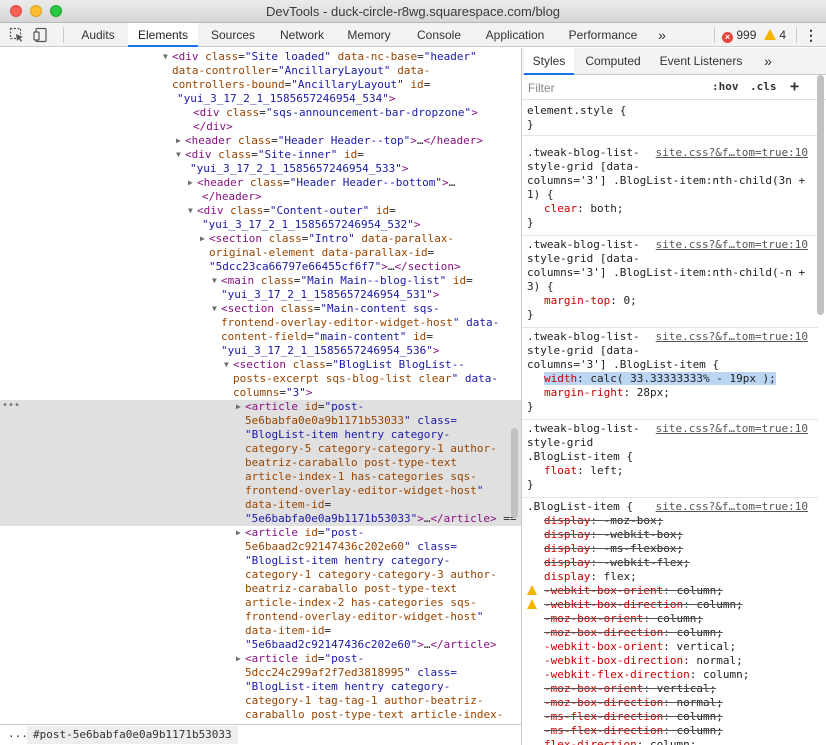 The height and width of the screenshot is (745, 826). Describe the element at coordinates (56, 11) in the screenshot. I see `window-maximize-button` at that location.